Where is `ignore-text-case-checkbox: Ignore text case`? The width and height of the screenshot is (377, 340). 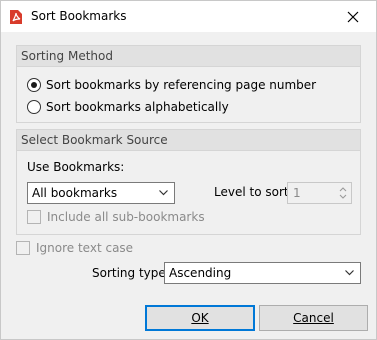
ignore-text-case-checkbox: Ignore text case is located at coordinates (74, 248).